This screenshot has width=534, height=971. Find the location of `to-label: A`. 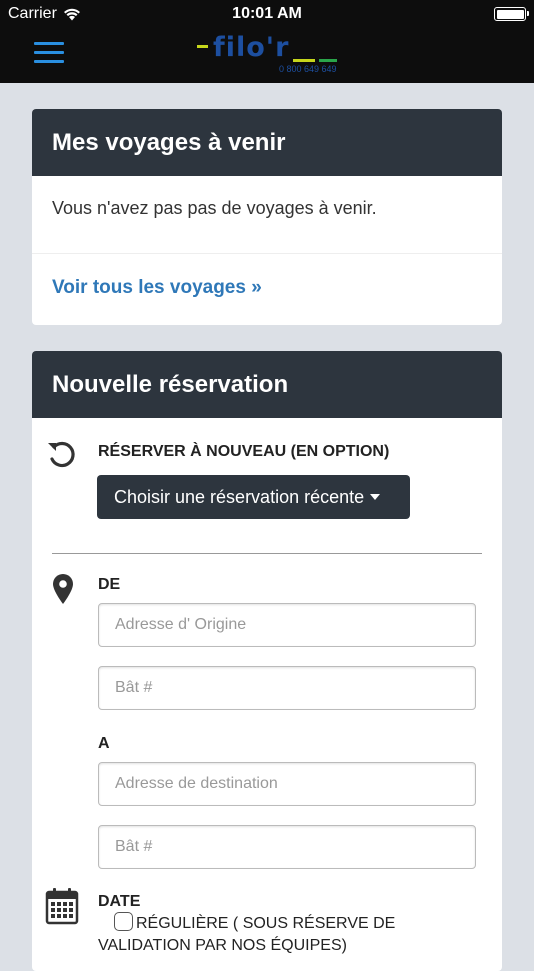

to-label: A is located at coordinates (104, 743).